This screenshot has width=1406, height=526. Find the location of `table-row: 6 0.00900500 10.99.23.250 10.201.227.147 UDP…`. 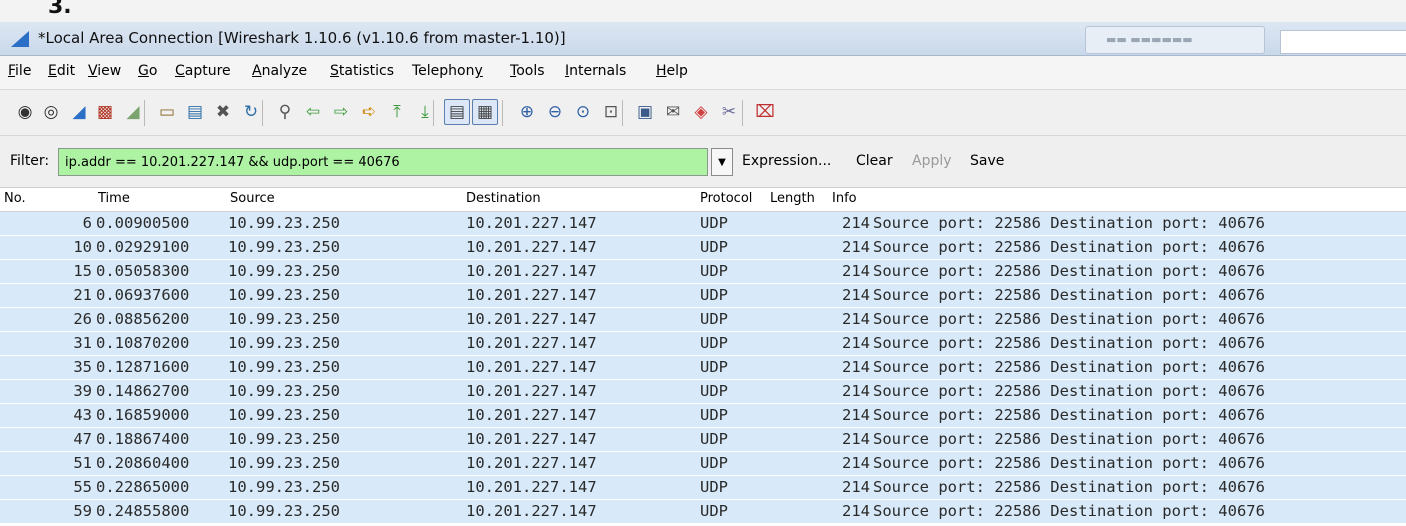

table-row: 6 0.00900500 10.99.23.250 10.201.227.147 UDP… is located at coordinates (703, 224).